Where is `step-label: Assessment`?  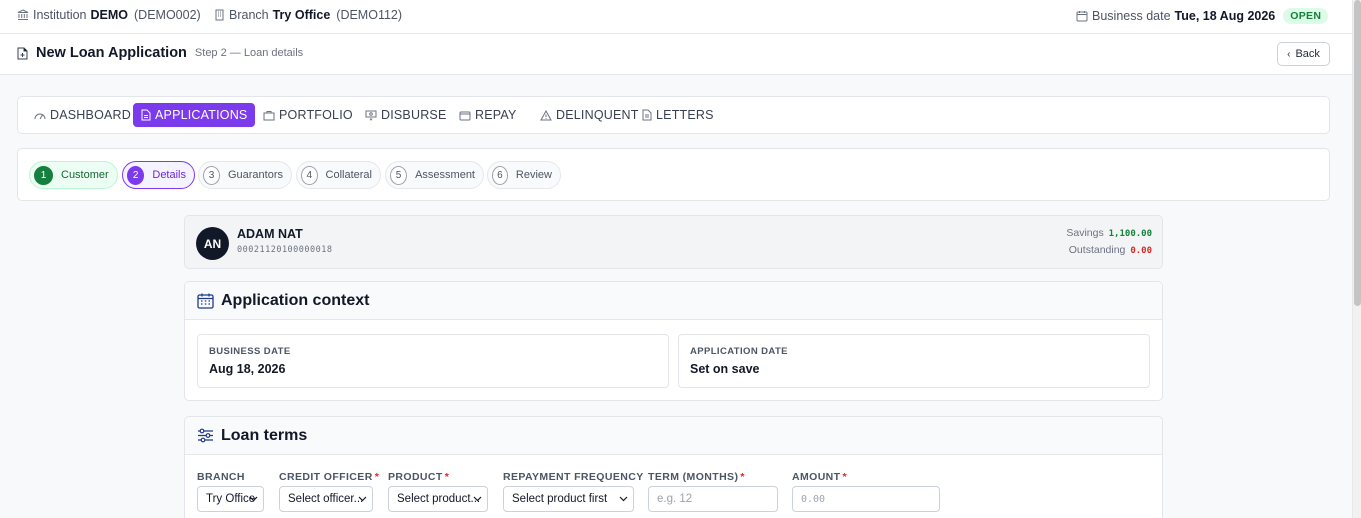 step-label: Assessment is located at coordinates (445, 175).